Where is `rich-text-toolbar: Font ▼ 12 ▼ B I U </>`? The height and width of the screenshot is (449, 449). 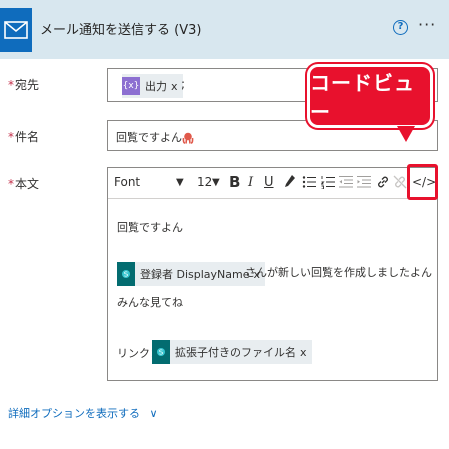
rich-text-toolbar: Font ▼ 12 ▼ B I U </> is located at coordinates (272, 183).